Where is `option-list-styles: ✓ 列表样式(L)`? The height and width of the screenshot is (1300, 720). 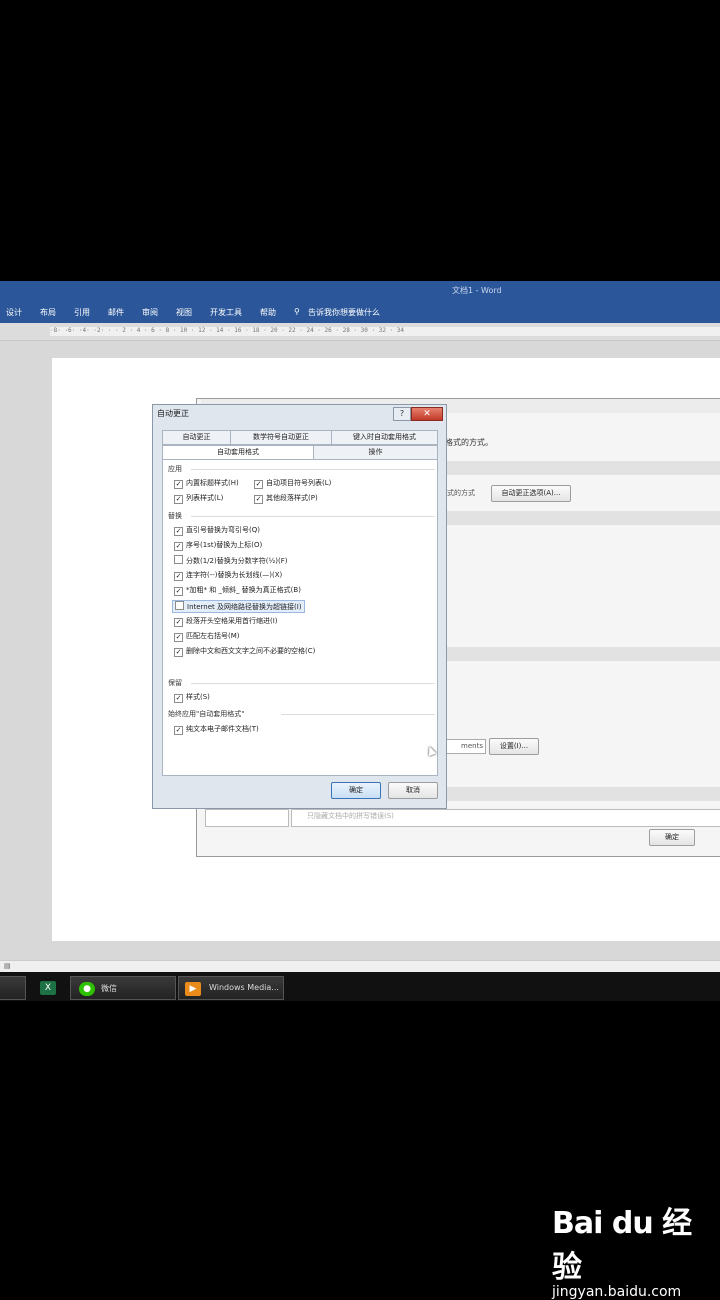 option-list-styles: ✓ 列表样式(L) is located at coordinates (198, 498).